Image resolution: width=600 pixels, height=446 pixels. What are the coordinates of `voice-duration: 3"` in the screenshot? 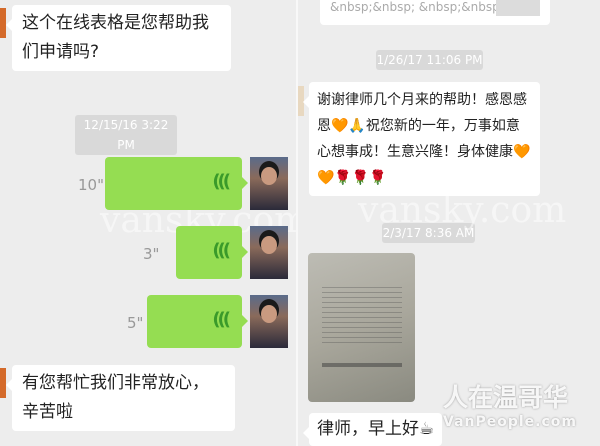 It's located at (151, 254).